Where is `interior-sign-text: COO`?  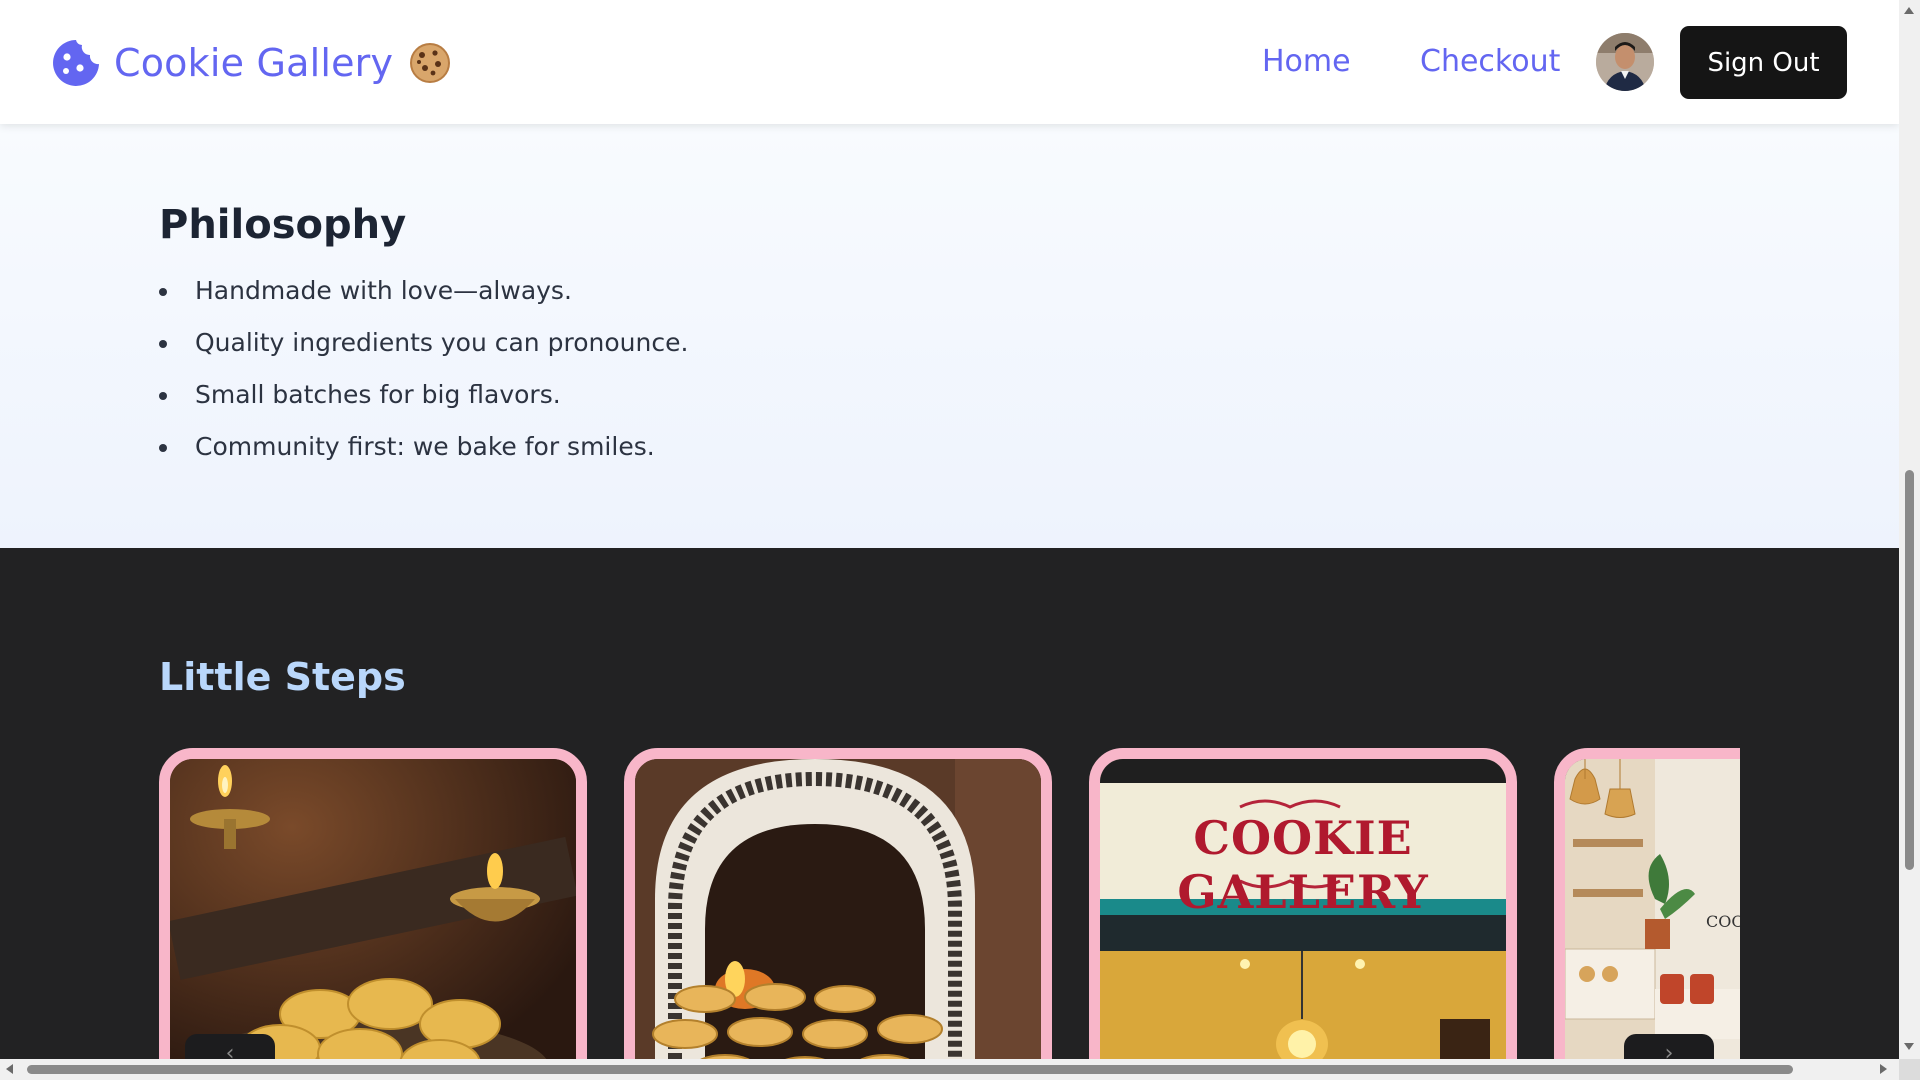 interior-sign-text: COO is located at coordinates (1723, 921).